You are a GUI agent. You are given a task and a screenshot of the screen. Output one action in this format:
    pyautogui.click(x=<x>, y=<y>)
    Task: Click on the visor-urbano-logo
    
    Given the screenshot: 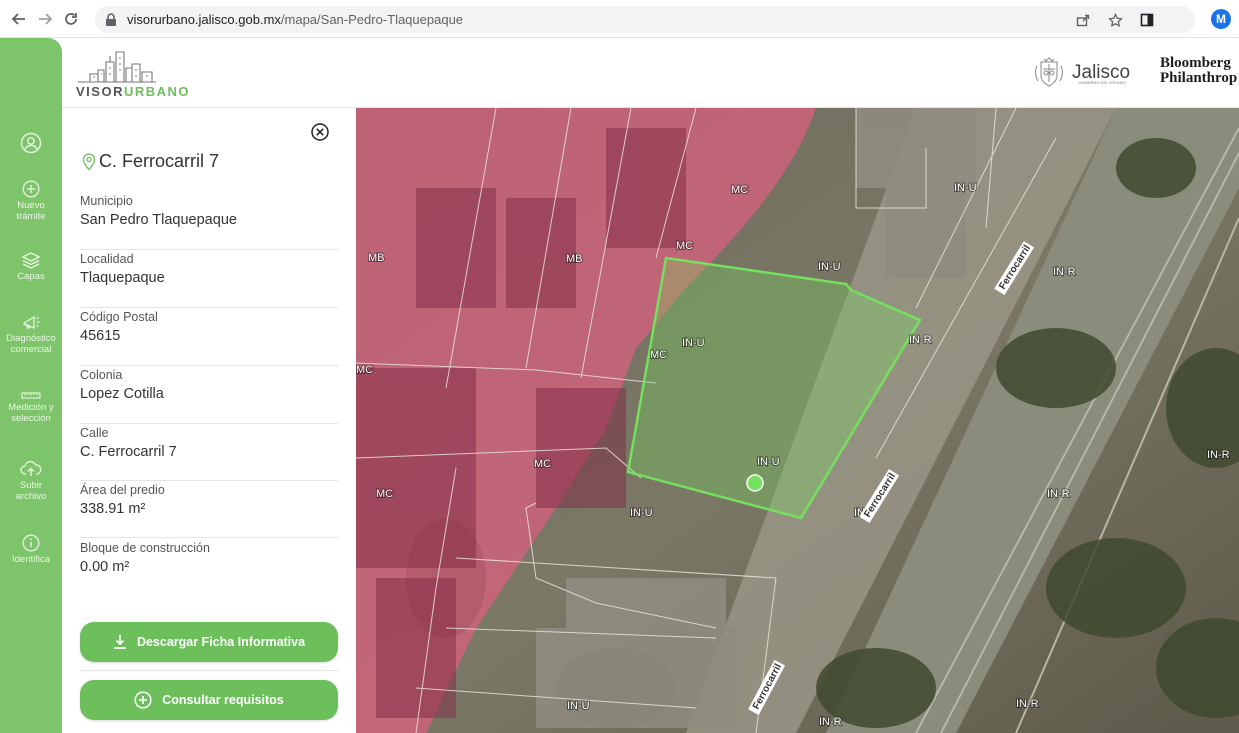 What is the action you would take?
    pyautogui.click(x=117, y=68)
    